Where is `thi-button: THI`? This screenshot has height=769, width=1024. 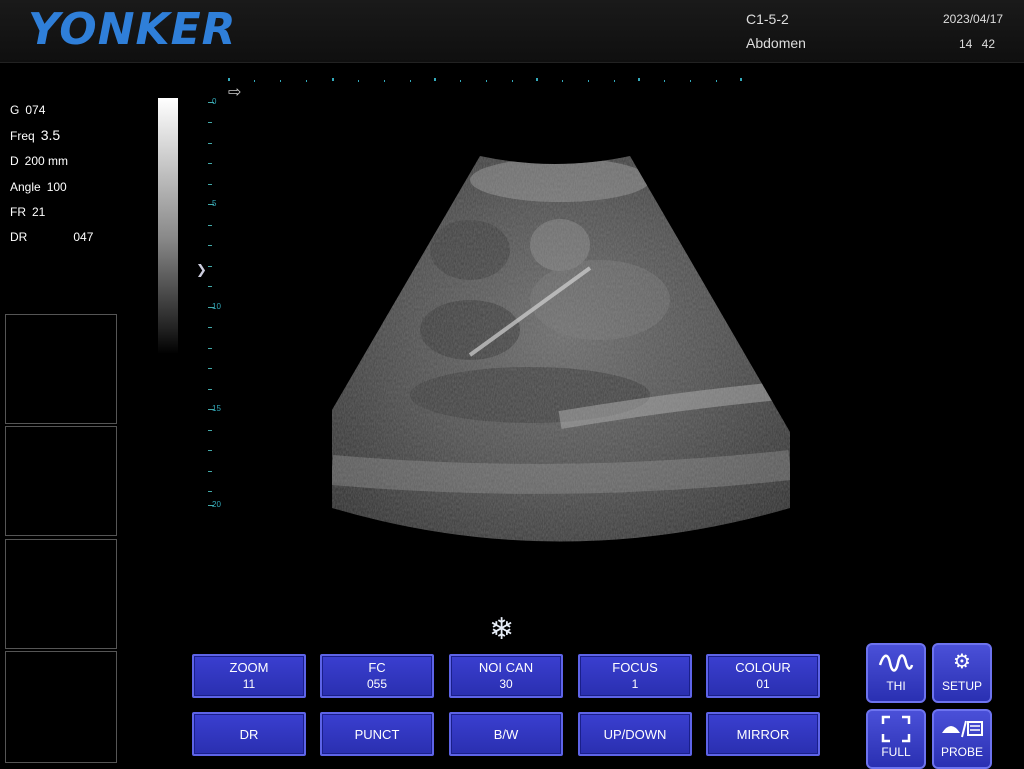 thi-button: THI is located at coordinates (896, 673).